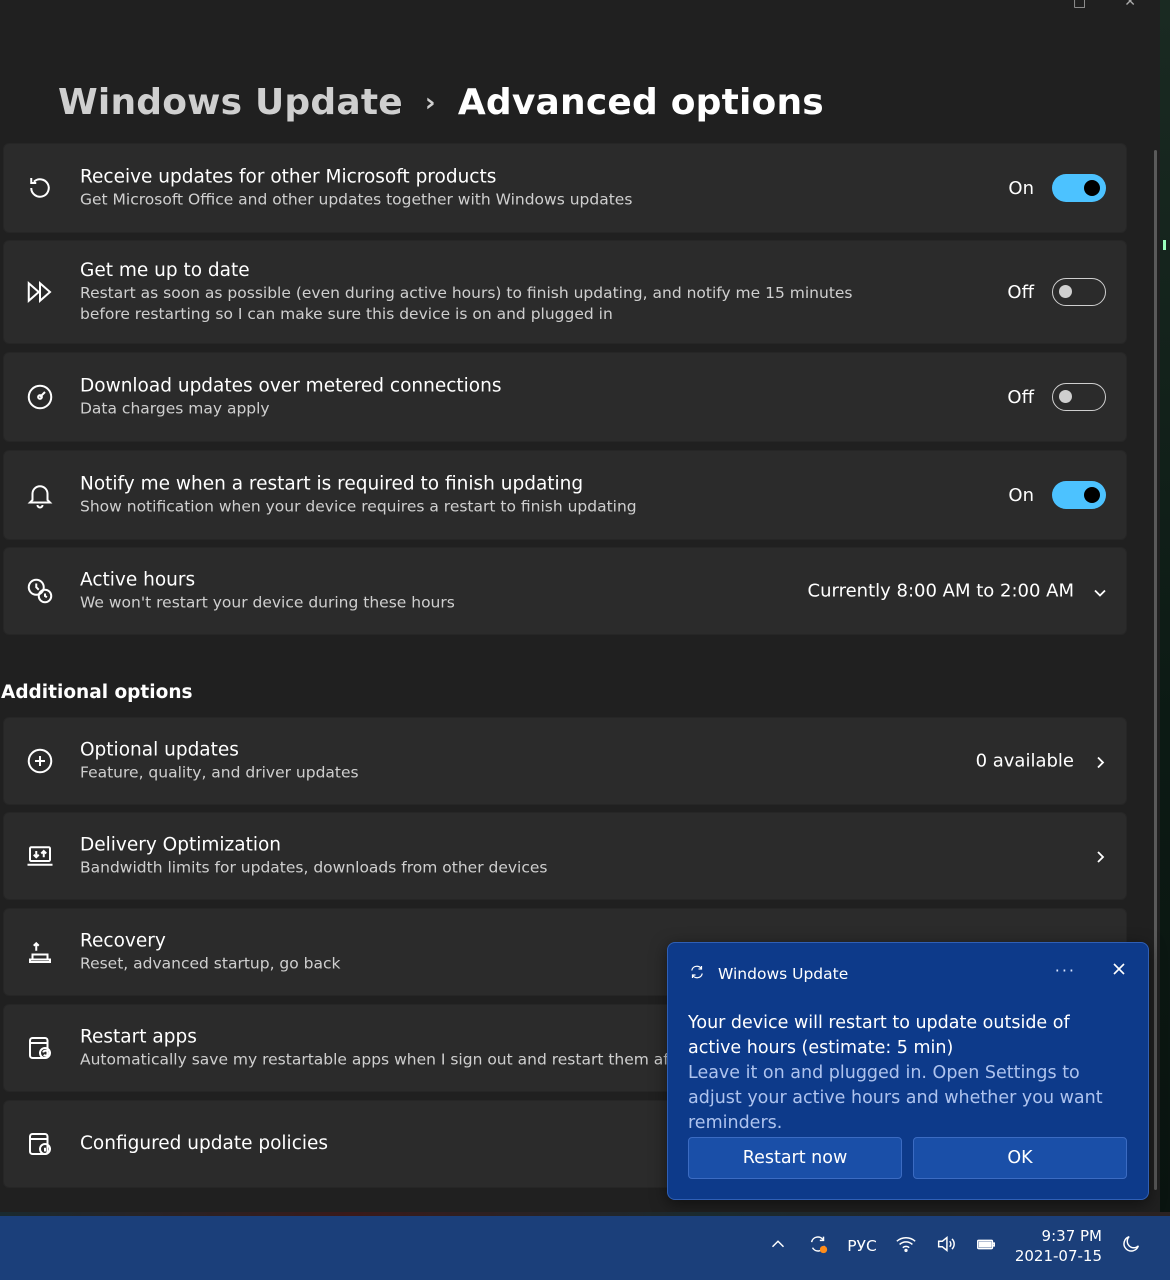 Image resolution: width=1170 pixels, height=1280 pixels. I want to click on plus-circle-icon, so click(40, 761).